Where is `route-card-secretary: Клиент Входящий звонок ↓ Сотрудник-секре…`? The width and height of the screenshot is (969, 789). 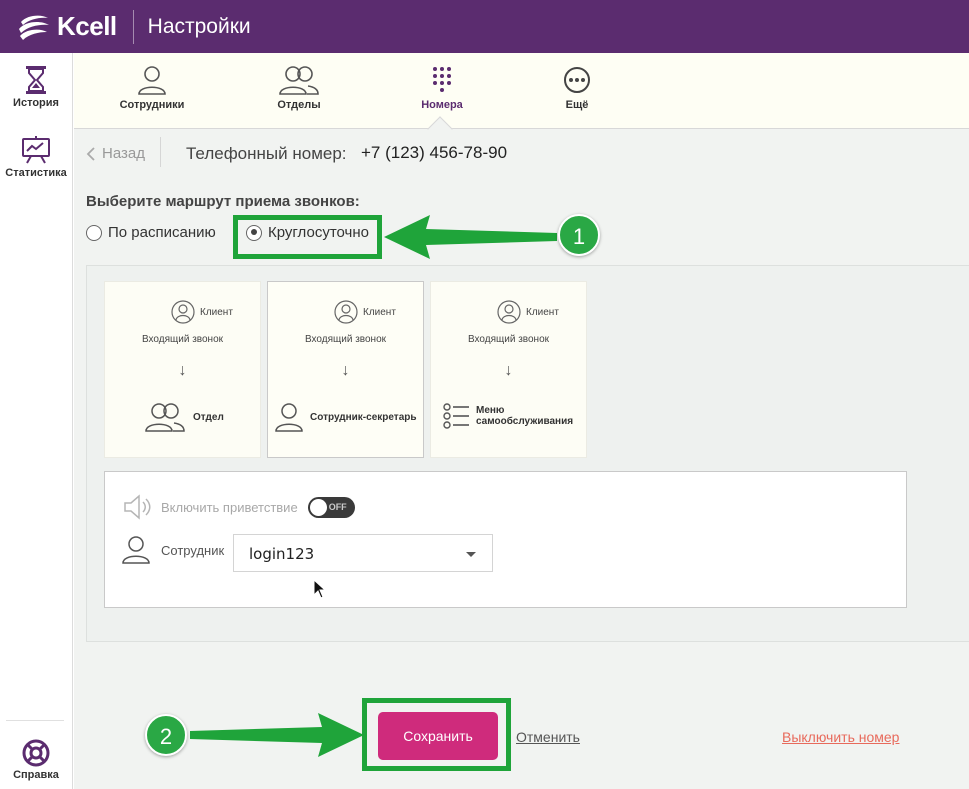
route-card-secretary: Клиент Входящий звонок ↓ Сотрудник-секре… is located at coordinates (345, 369).